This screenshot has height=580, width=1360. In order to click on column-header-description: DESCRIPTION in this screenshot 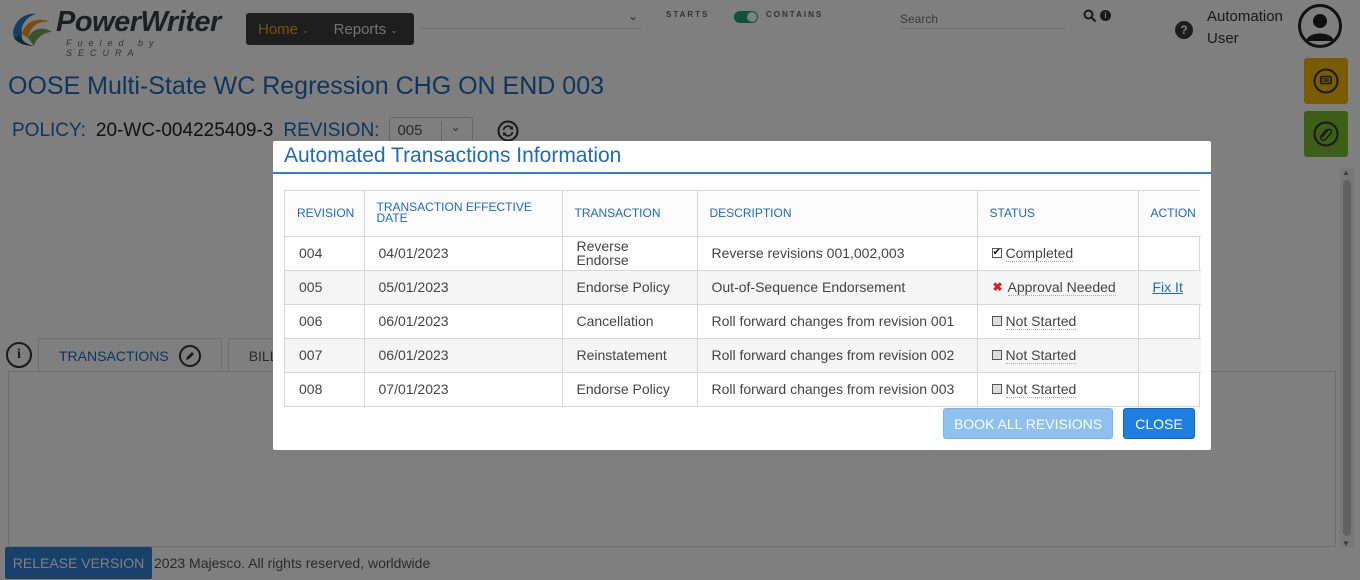, I will do `click(837, 214)`.